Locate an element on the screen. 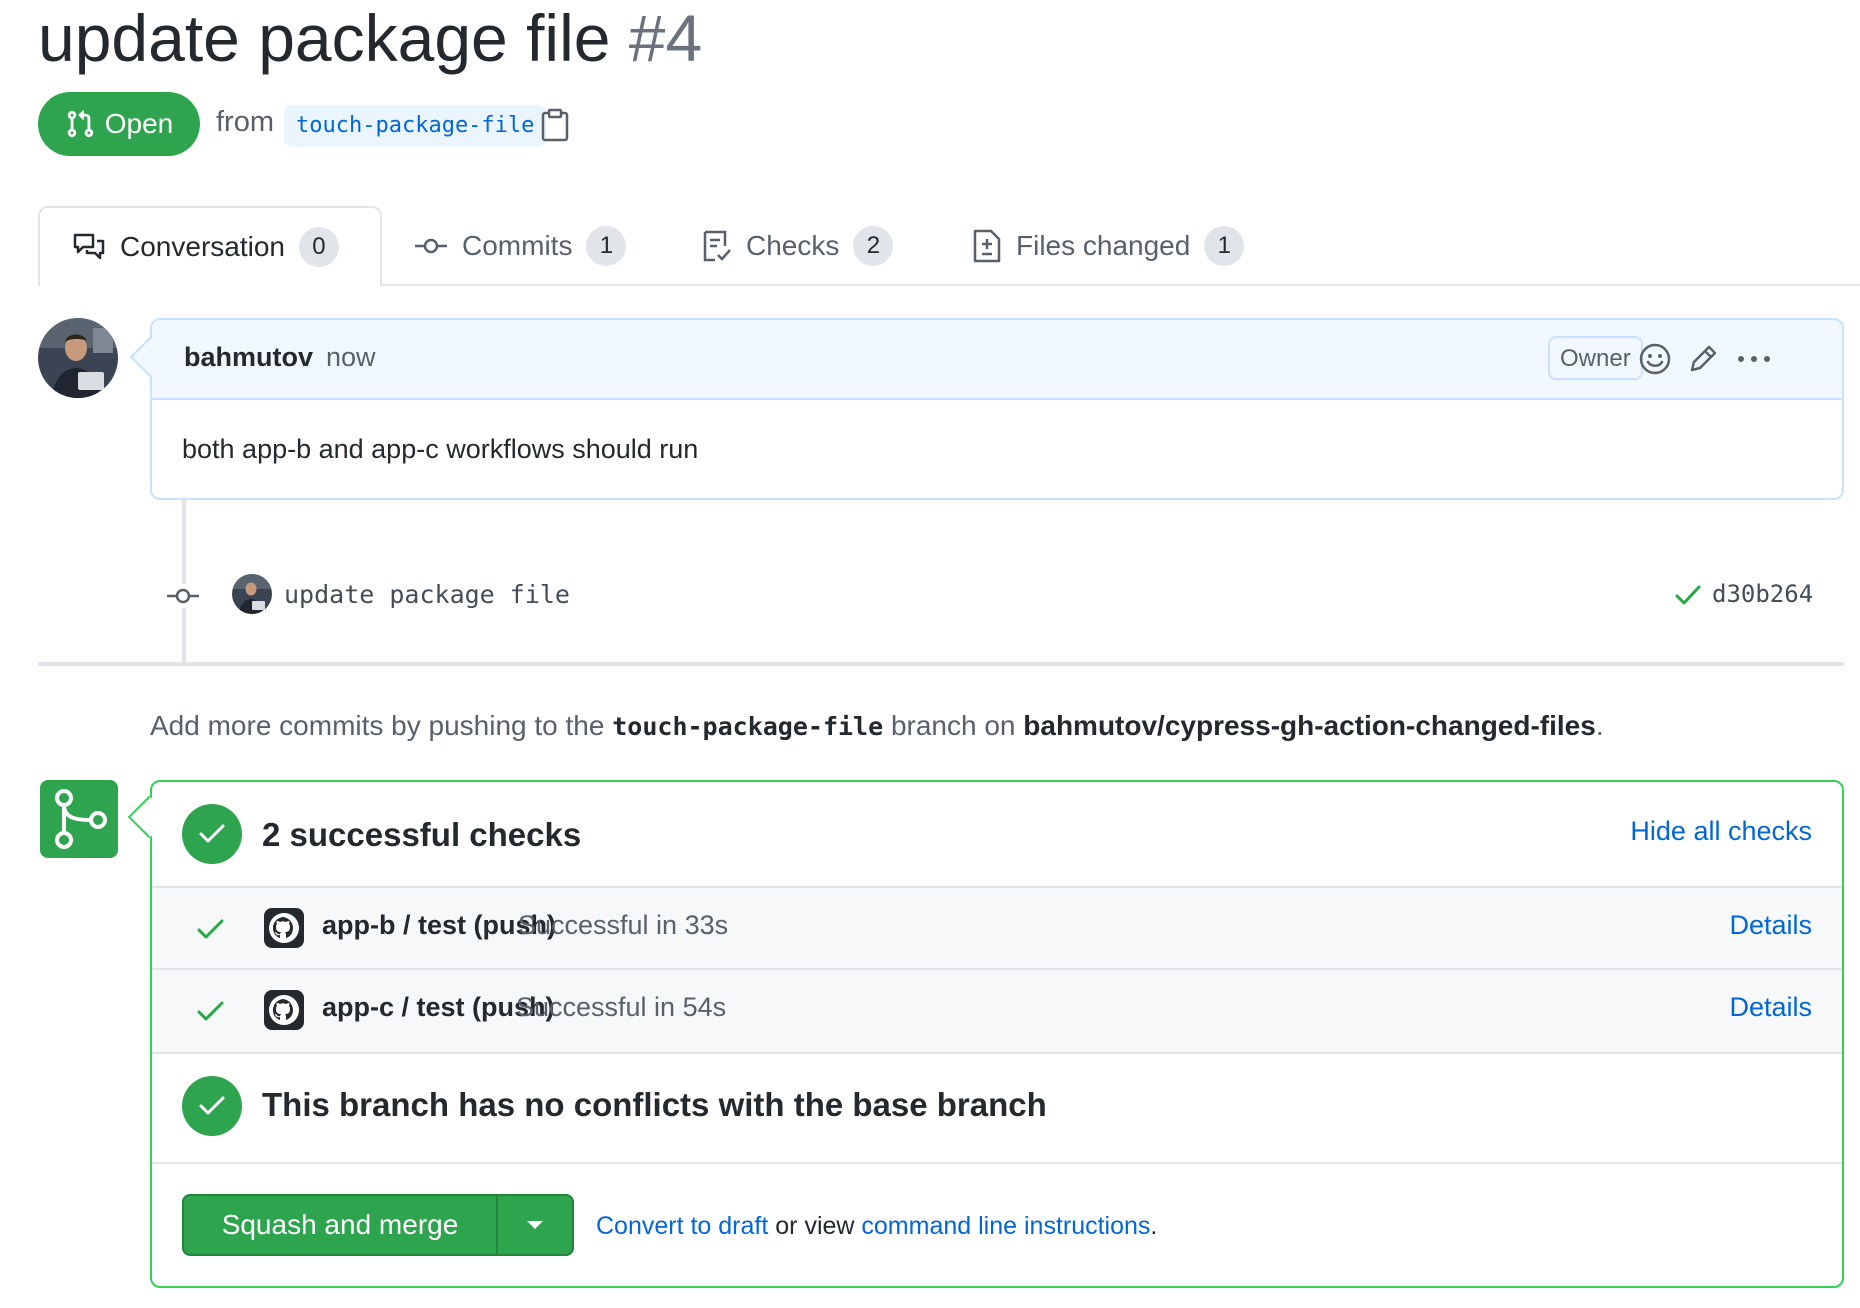  head-branch-ref: touch-package-file is located at coordinates (415, 126).